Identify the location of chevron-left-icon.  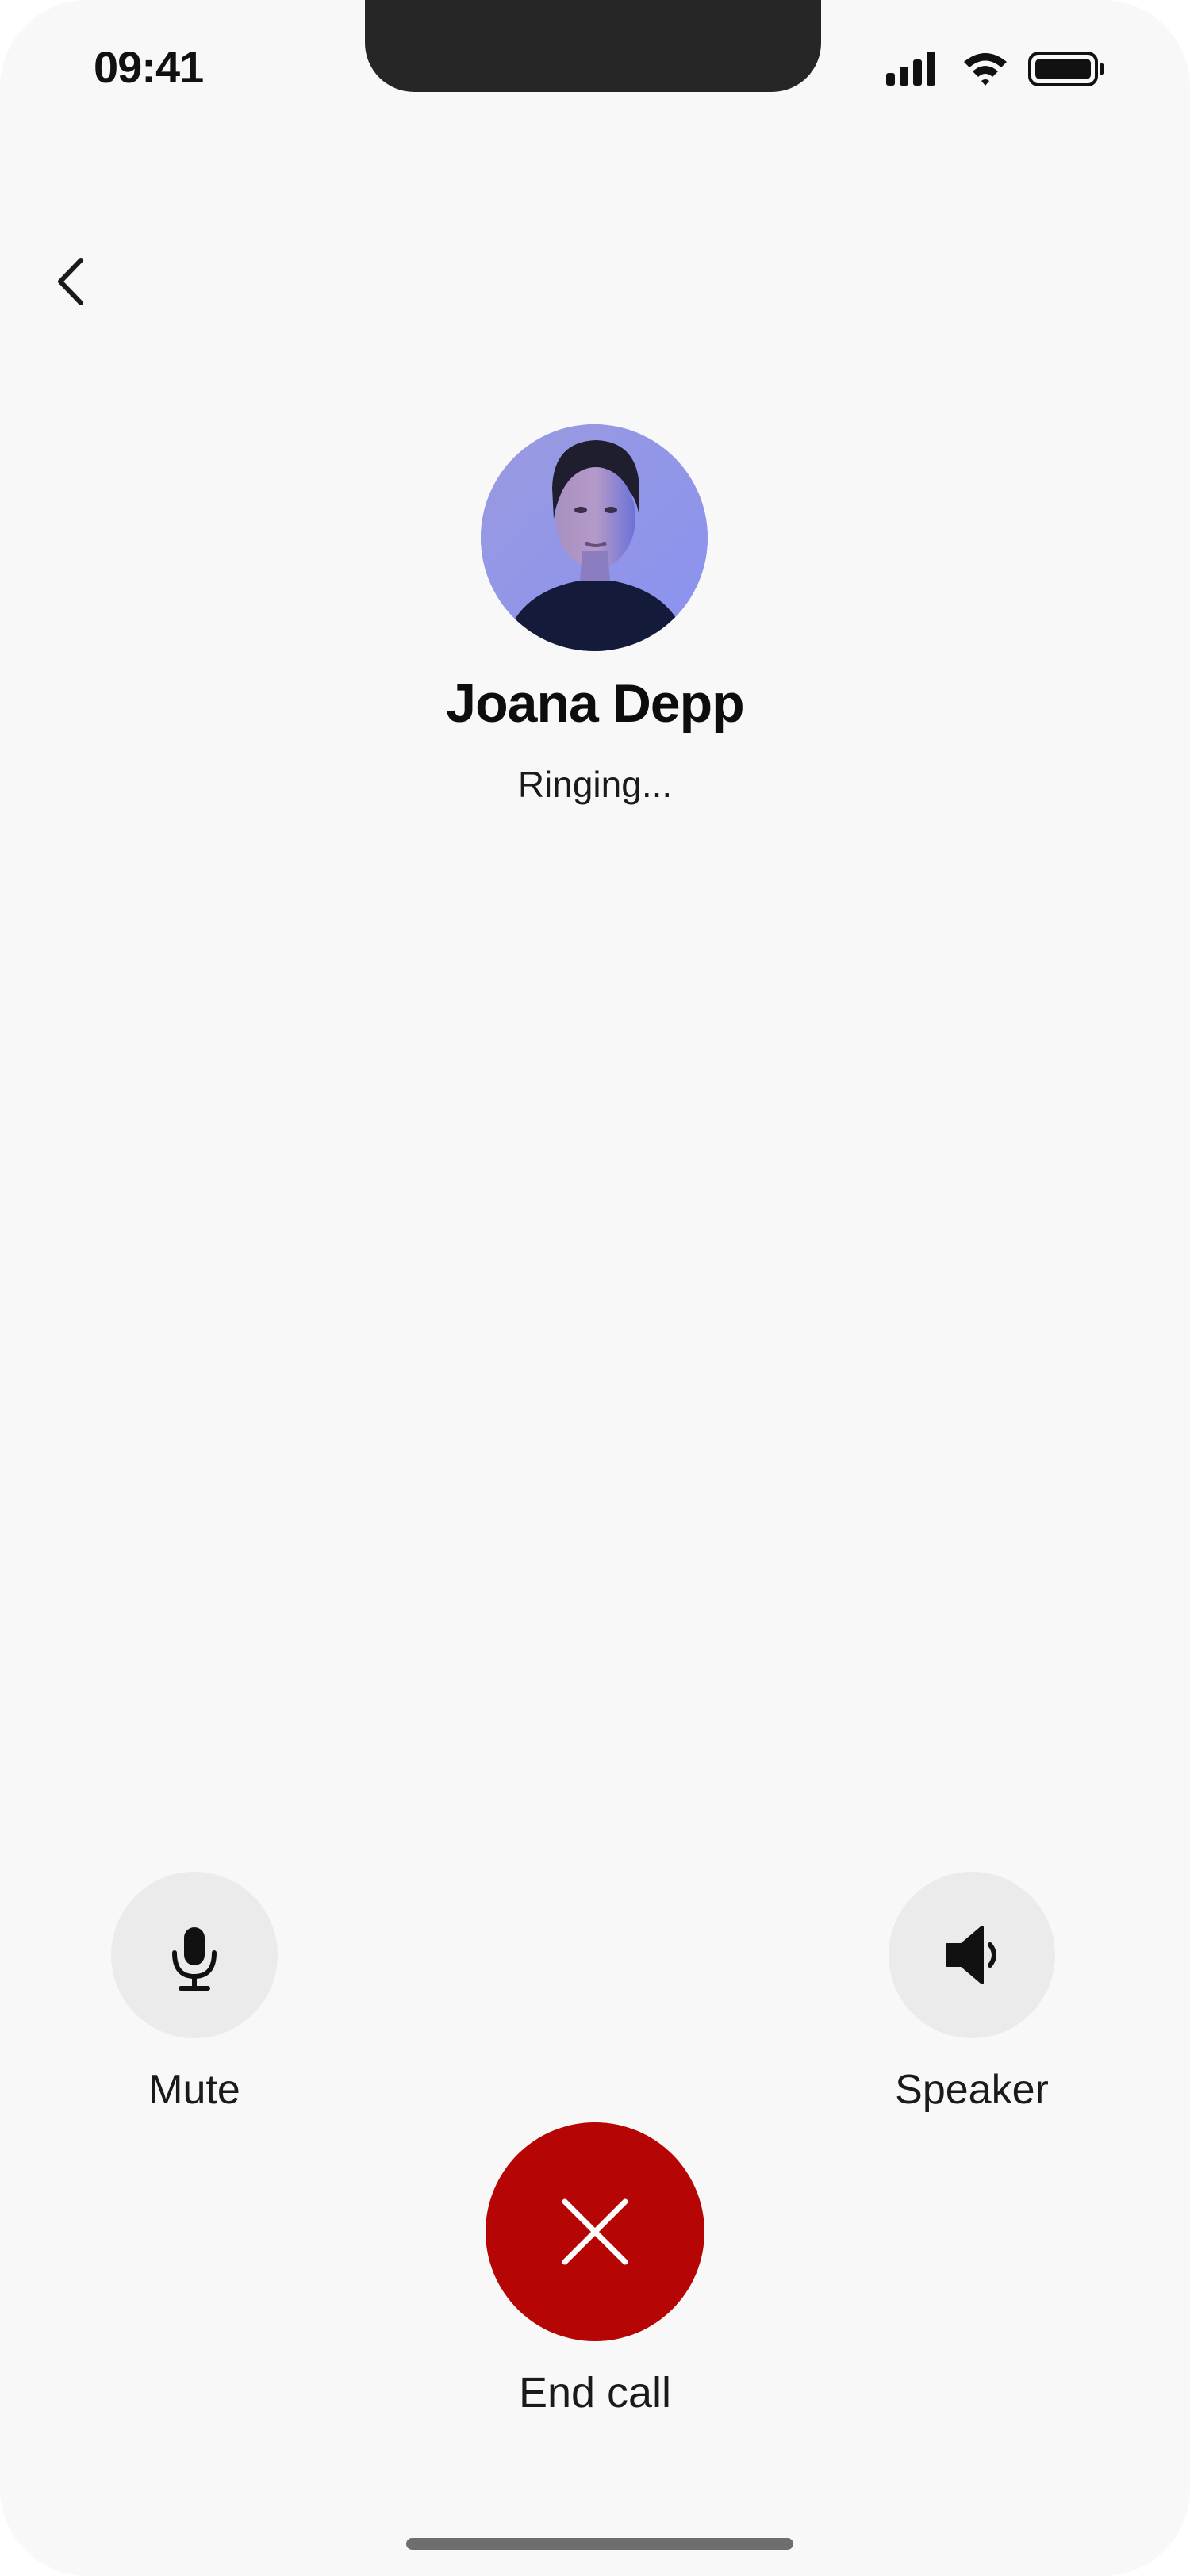
(70, 282).